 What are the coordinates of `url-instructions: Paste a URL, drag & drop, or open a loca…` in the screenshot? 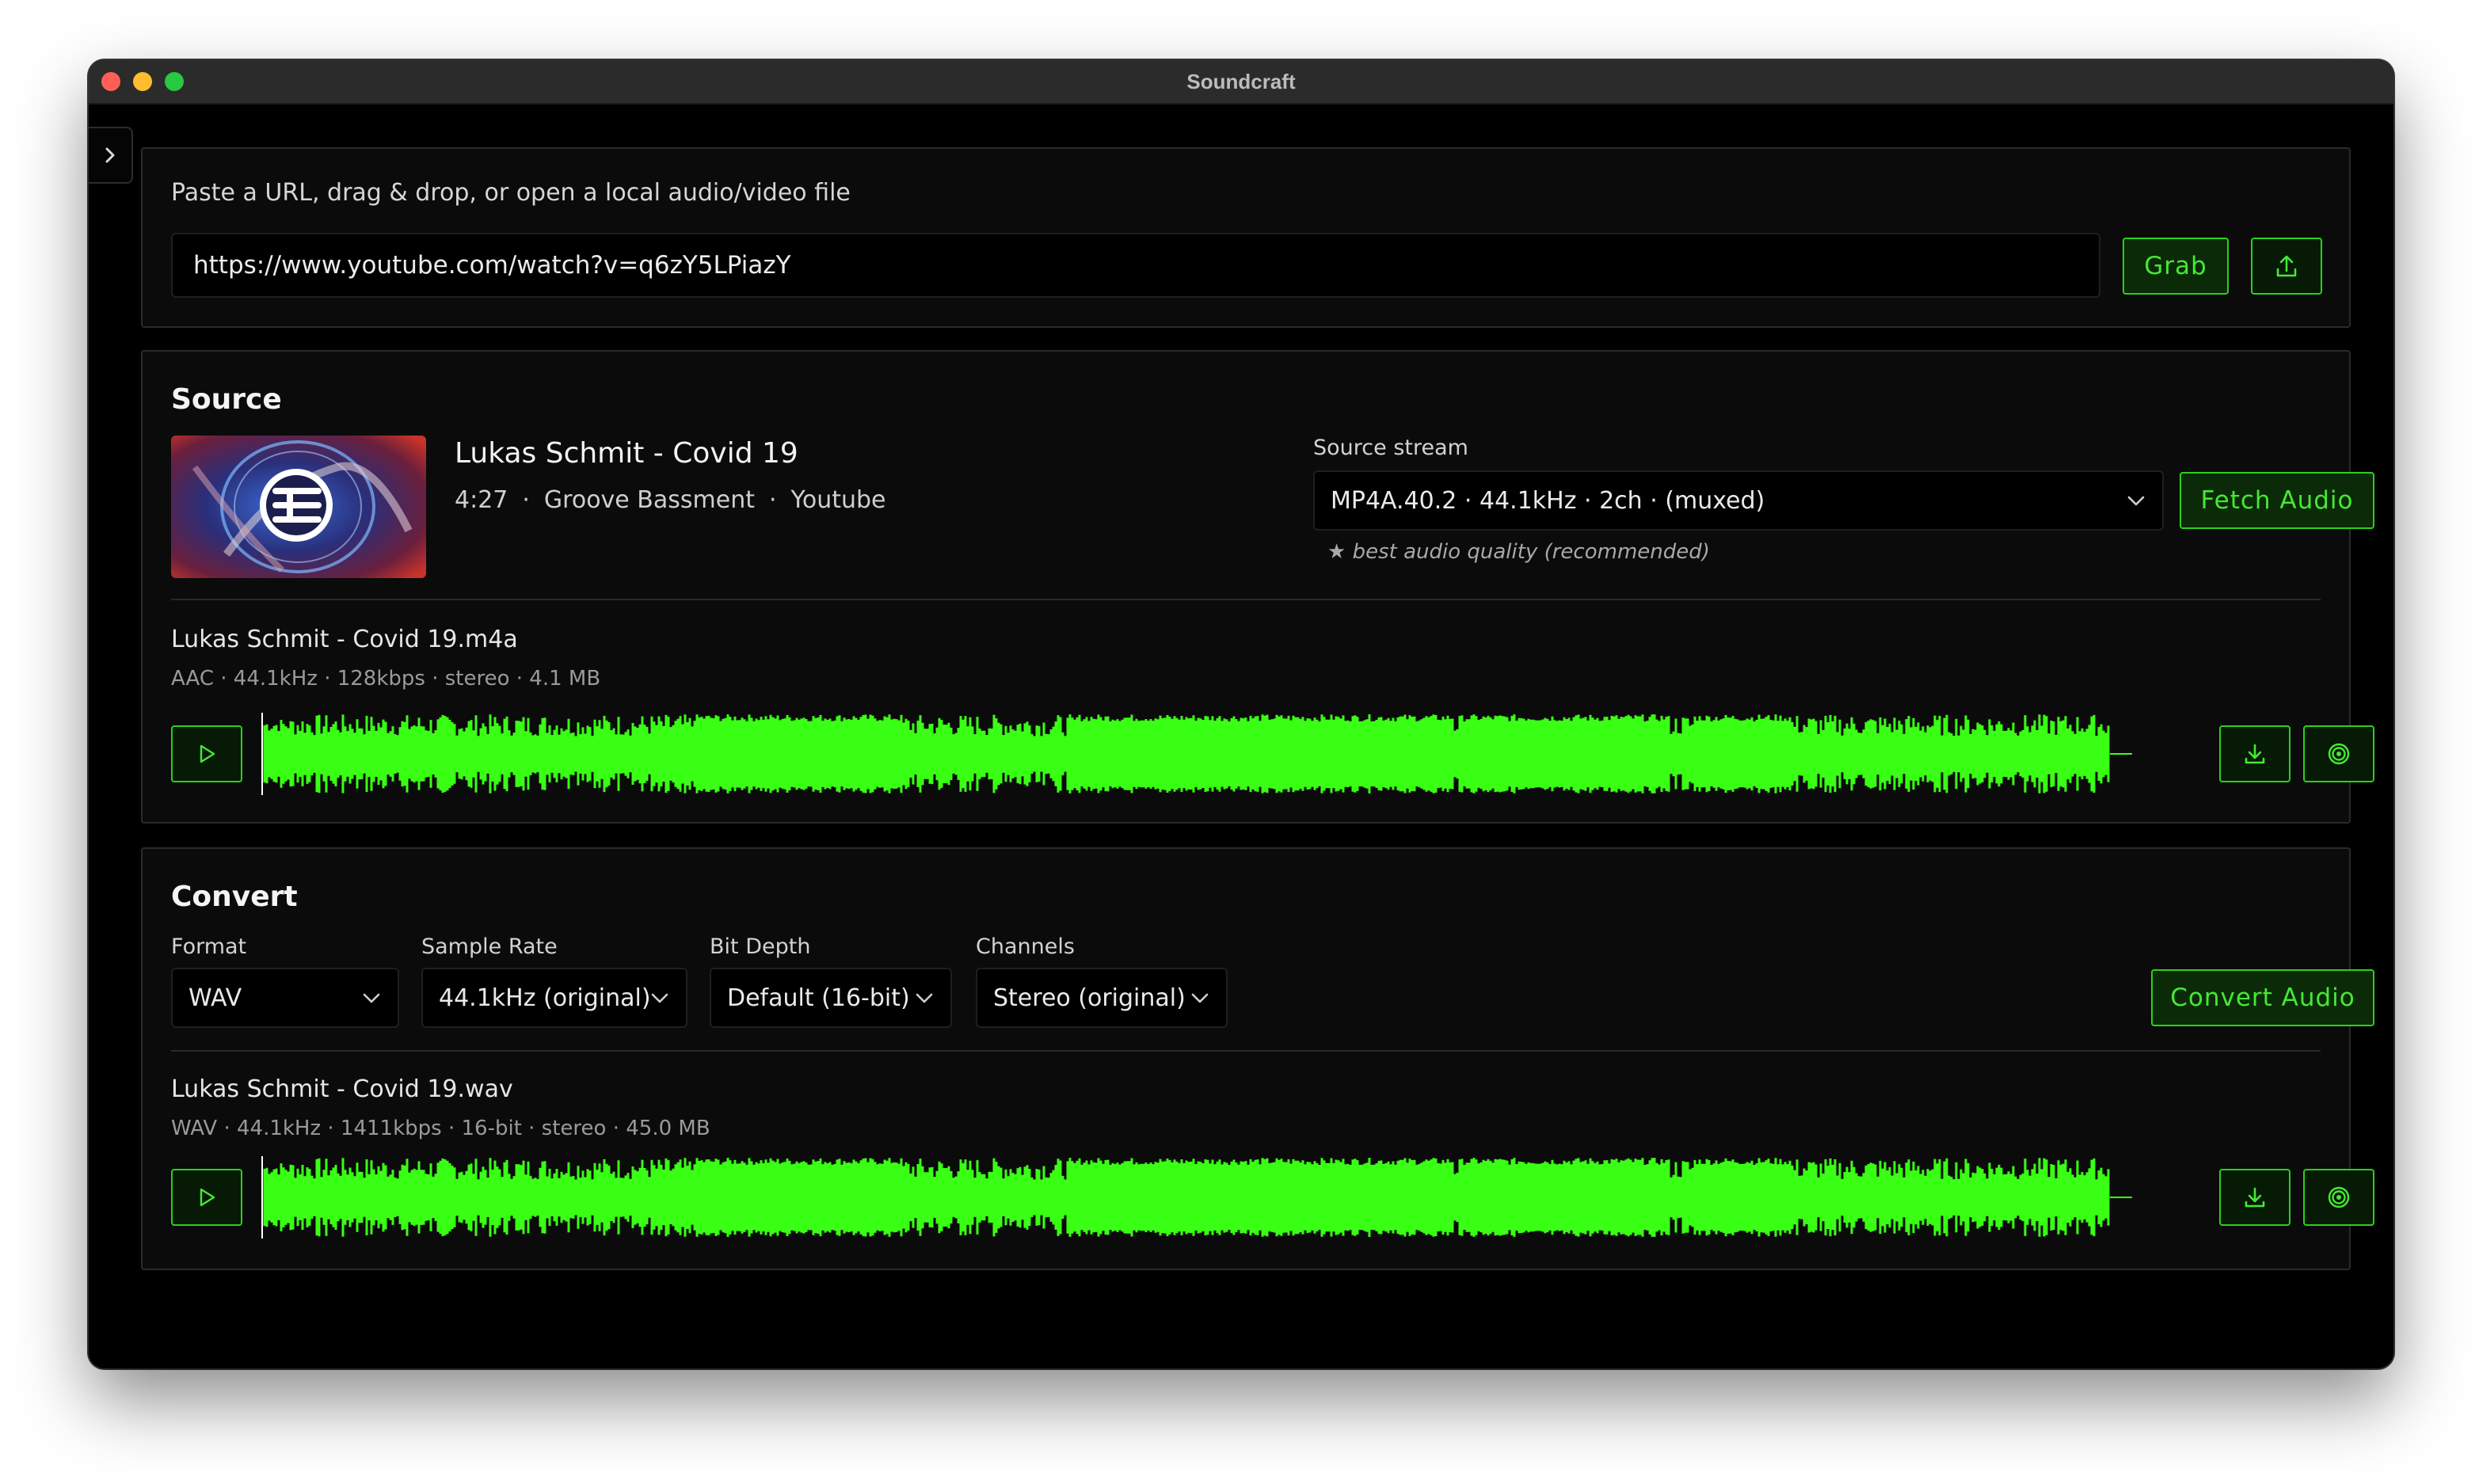 It's located at (511, 193).